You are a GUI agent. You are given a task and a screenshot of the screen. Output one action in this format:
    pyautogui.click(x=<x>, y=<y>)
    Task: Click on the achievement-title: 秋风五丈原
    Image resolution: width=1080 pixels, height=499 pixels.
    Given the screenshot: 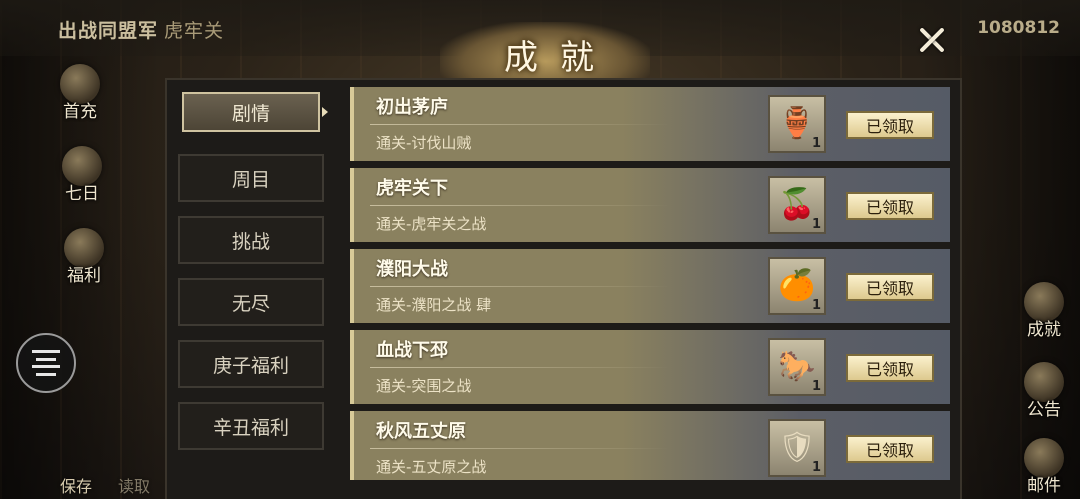 What is the action you would take?
    pyautogui.click(x=421, y=431)
    